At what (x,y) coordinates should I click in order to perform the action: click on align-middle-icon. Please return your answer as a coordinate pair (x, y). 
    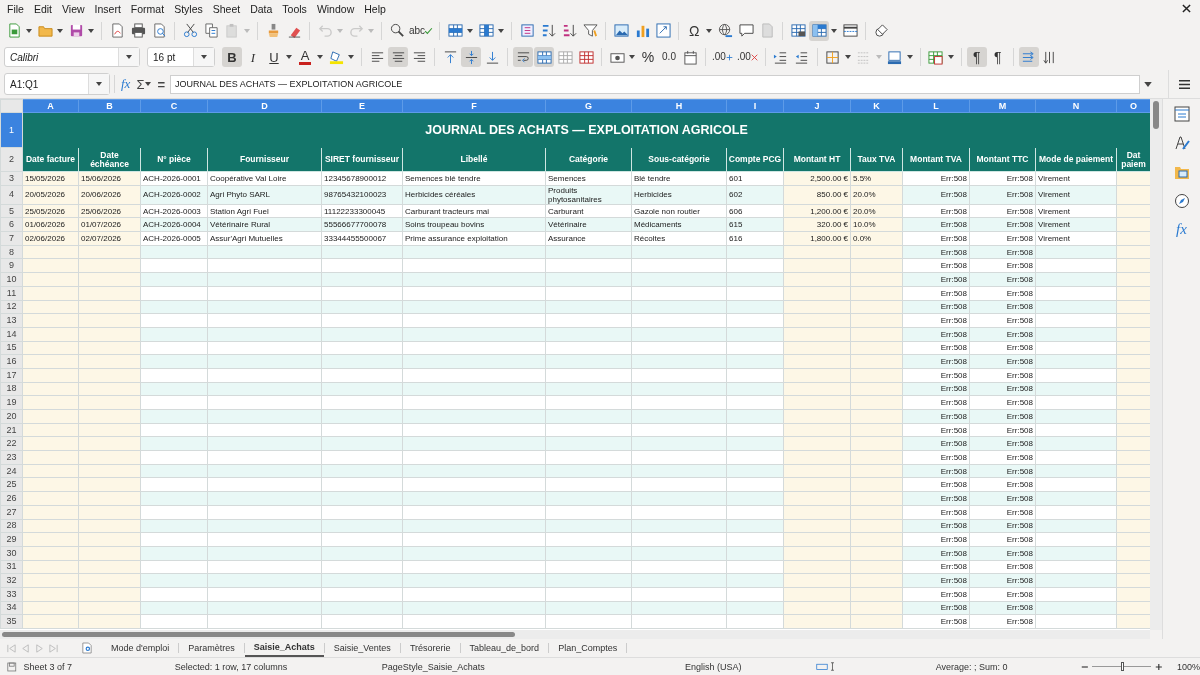
    Looking at the image, I should click on (471, 57).